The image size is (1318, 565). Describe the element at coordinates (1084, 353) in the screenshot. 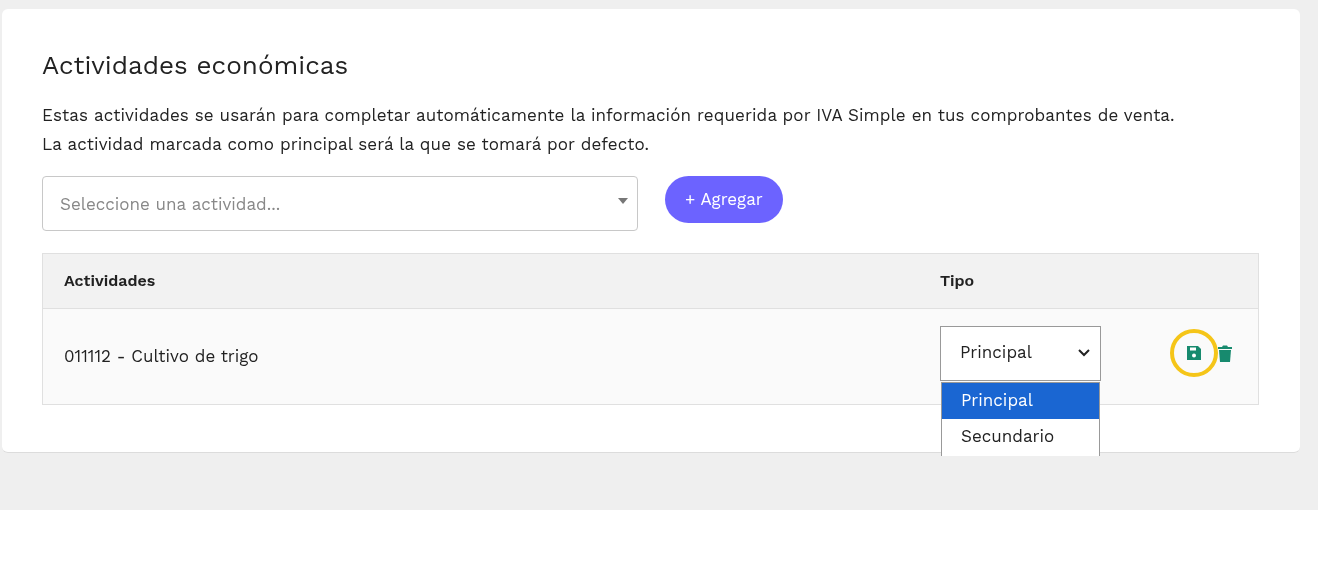

I see `chevron-icon` at that location.